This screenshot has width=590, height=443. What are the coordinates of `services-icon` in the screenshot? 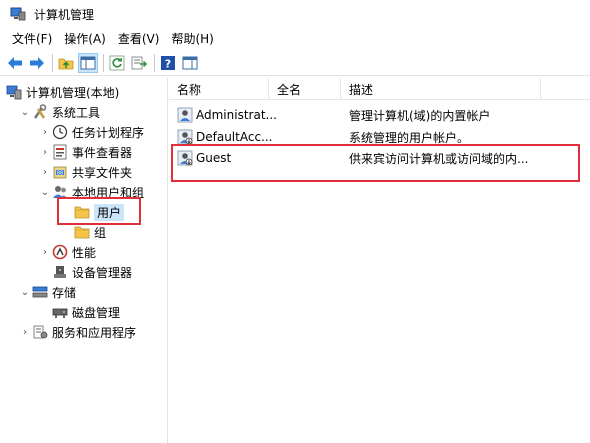 It's located at (40, 332).